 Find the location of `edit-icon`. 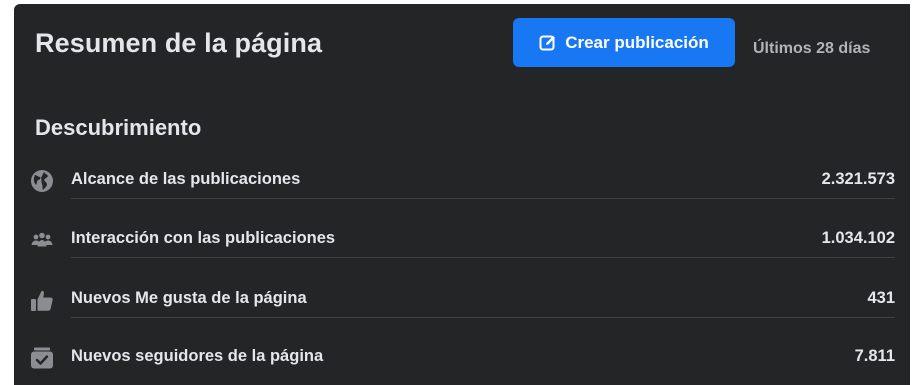

edit-icon is located at coordinates (548, 43).